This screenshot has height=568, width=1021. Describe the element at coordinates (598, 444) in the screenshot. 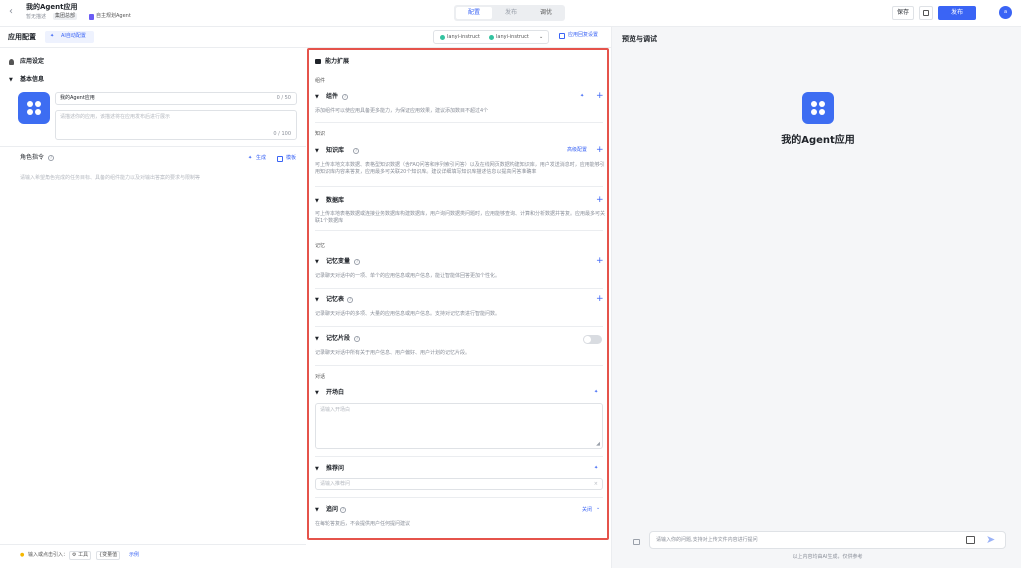

I see `resize-handle-icon: ◢` at that location.